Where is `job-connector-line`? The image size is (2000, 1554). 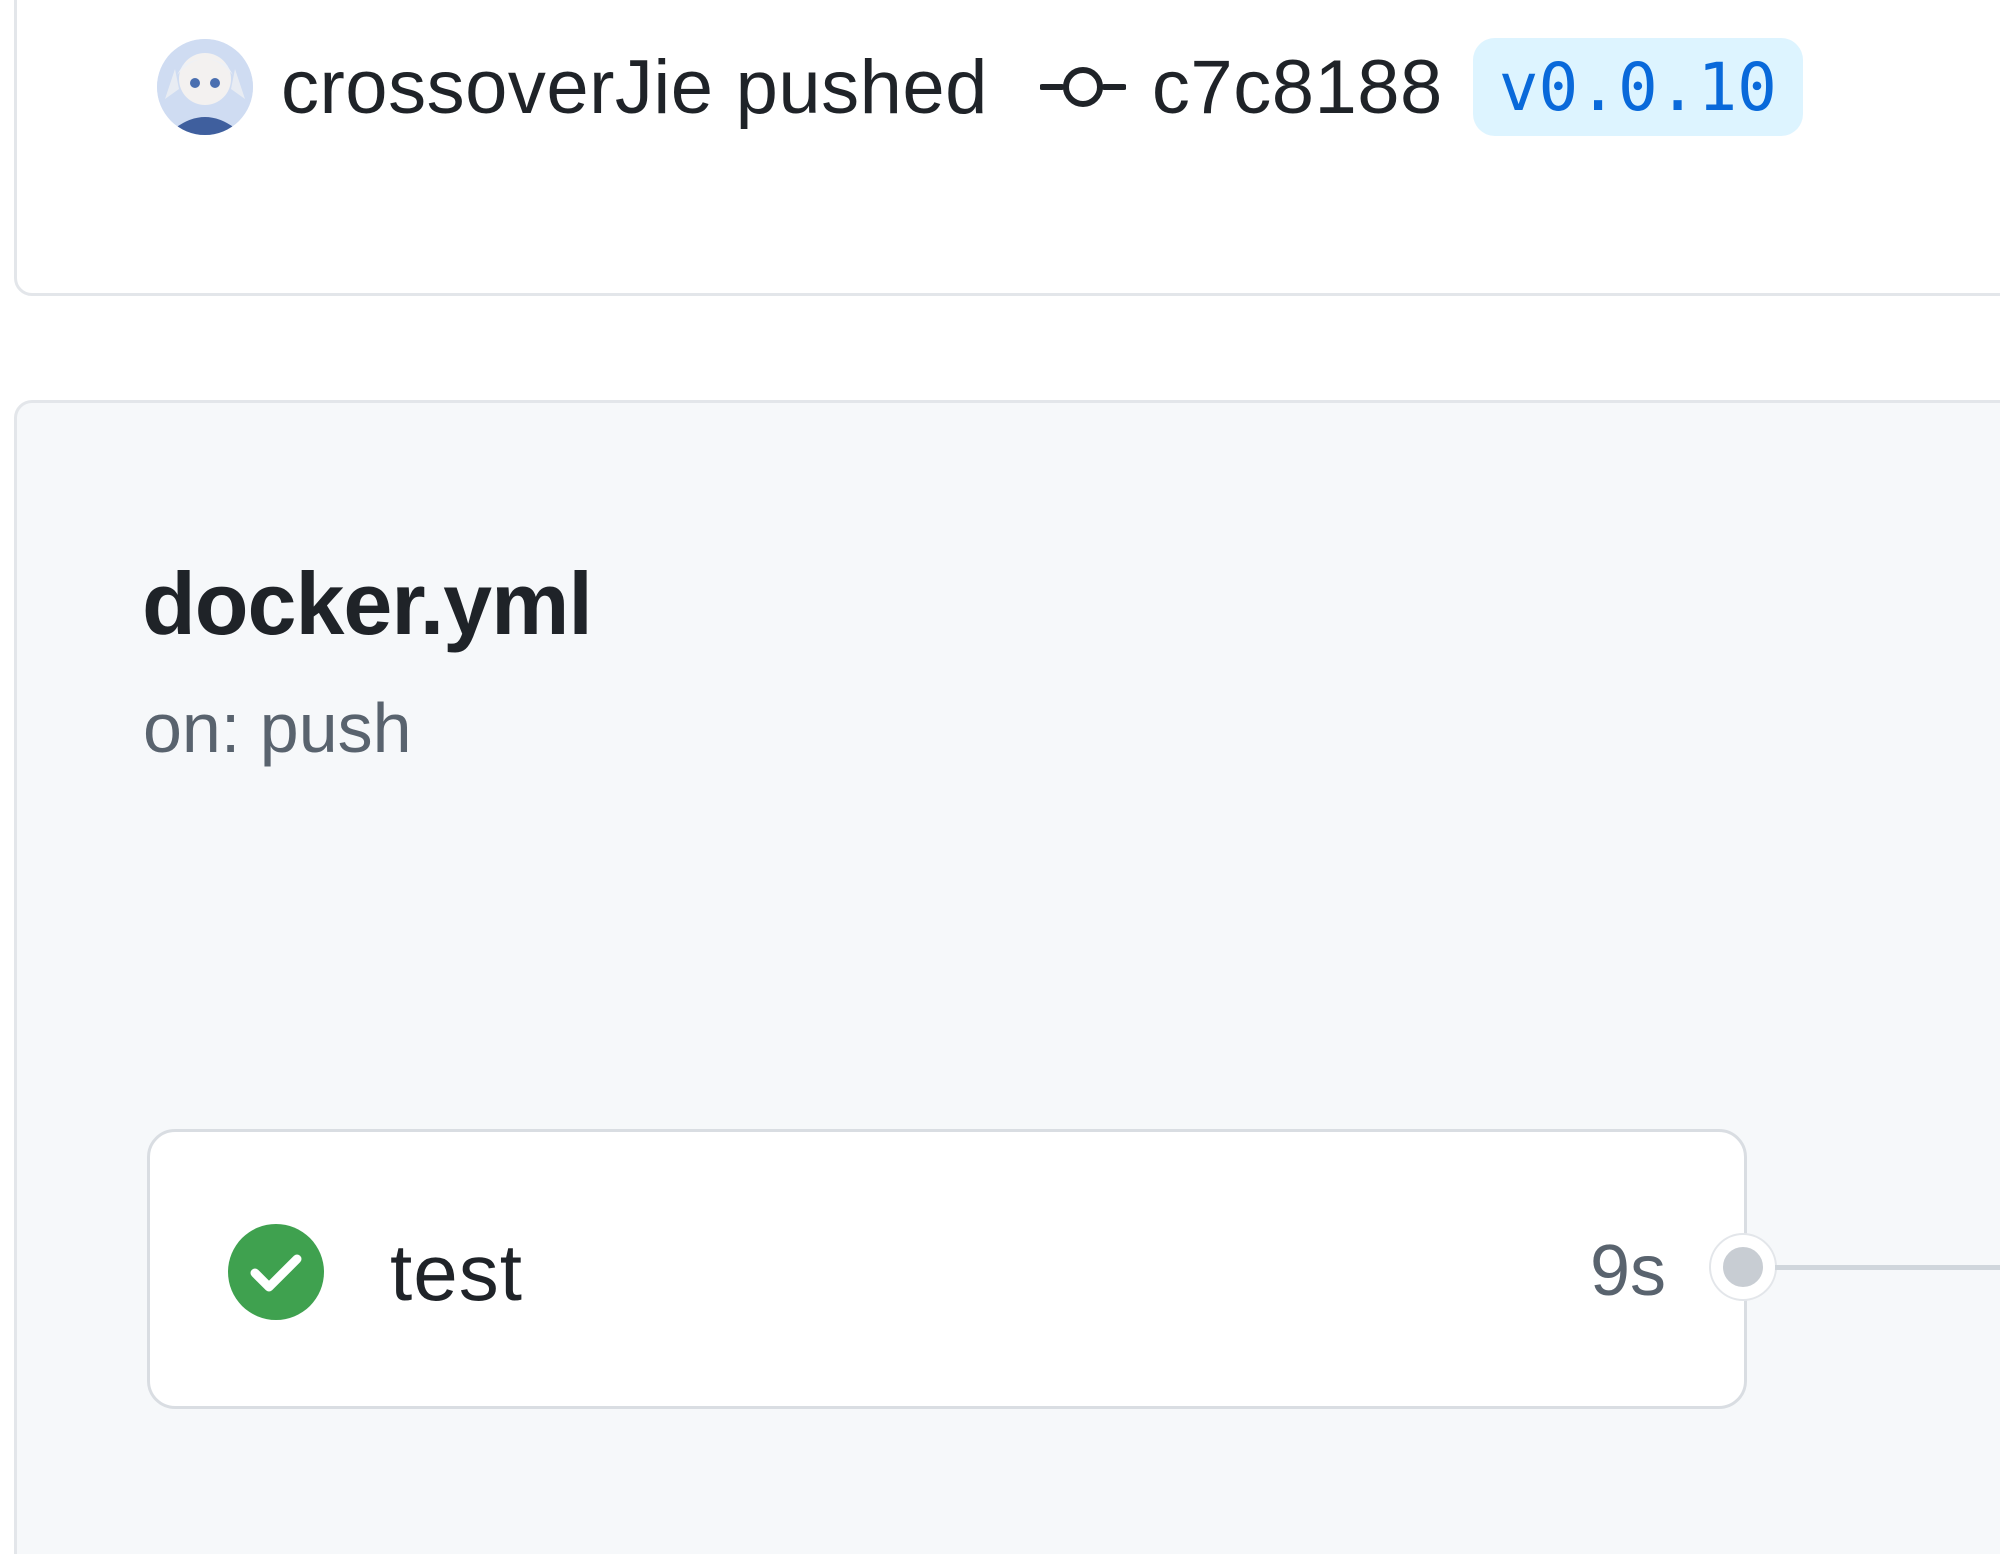
job-connector-line is located at coordinates (1887, 1267).